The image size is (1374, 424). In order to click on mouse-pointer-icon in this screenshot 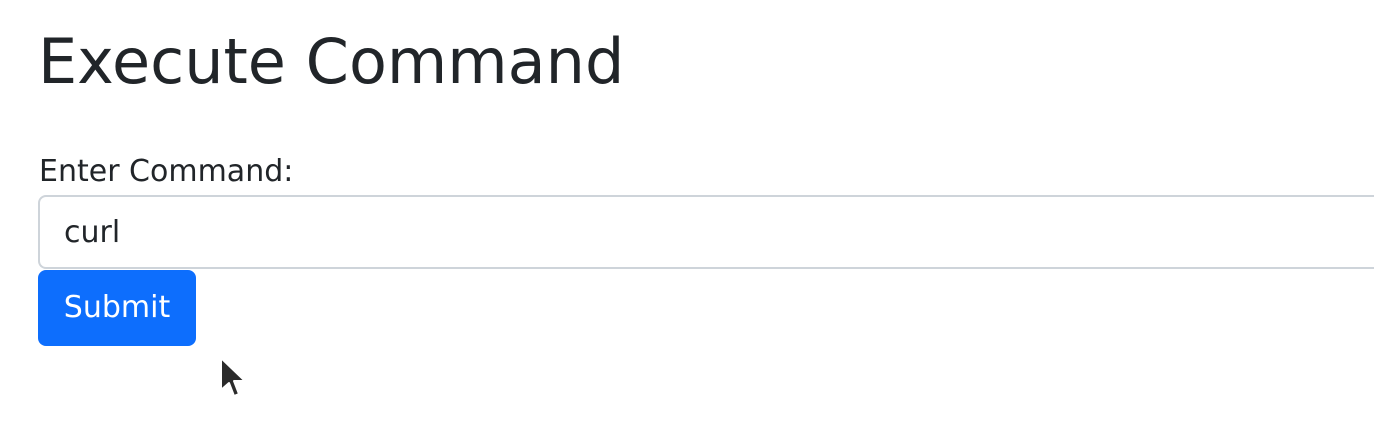, I will do `click(233, 377)`.